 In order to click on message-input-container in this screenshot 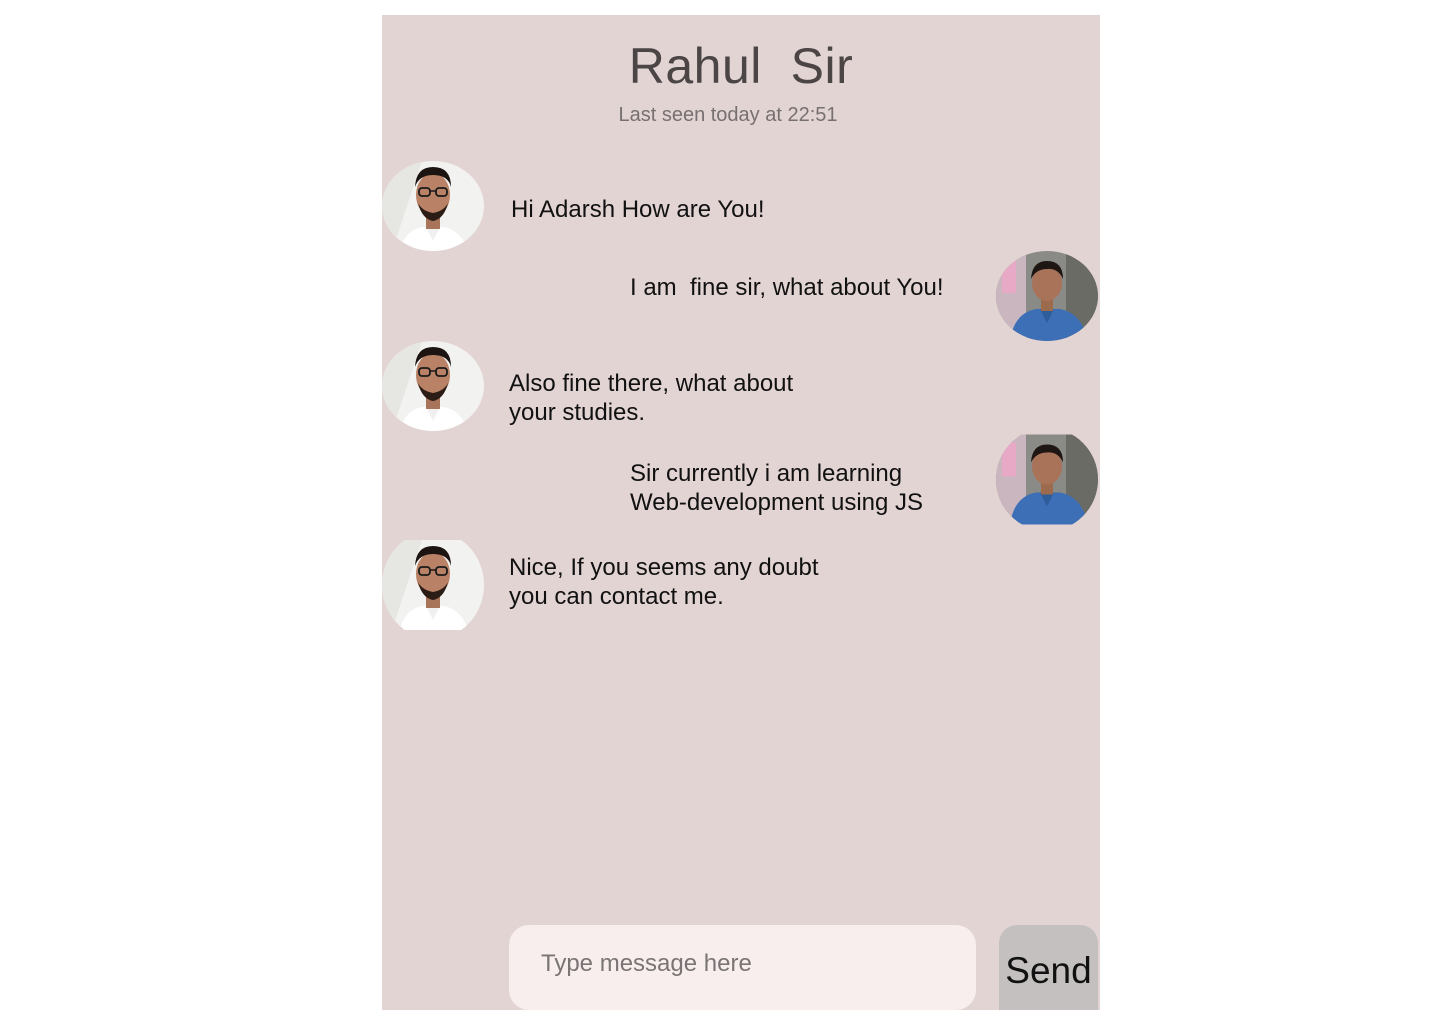, I will do `click(742, 967)`.